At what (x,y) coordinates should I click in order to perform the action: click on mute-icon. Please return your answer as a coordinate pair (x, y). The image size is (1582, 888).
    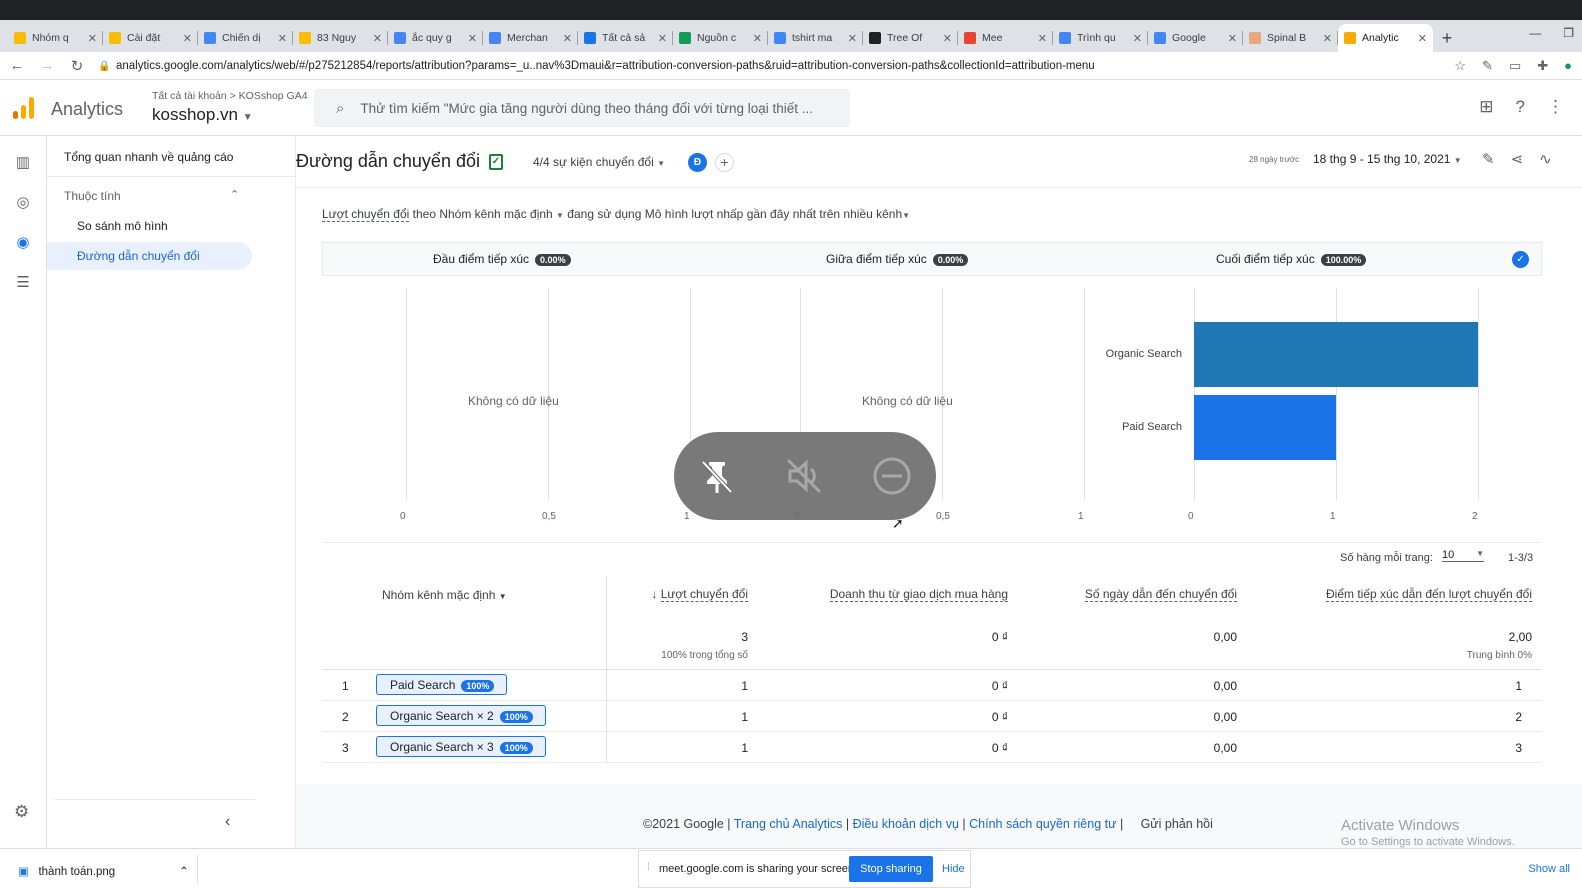
    Looking at the image, I should click on (804, 476).